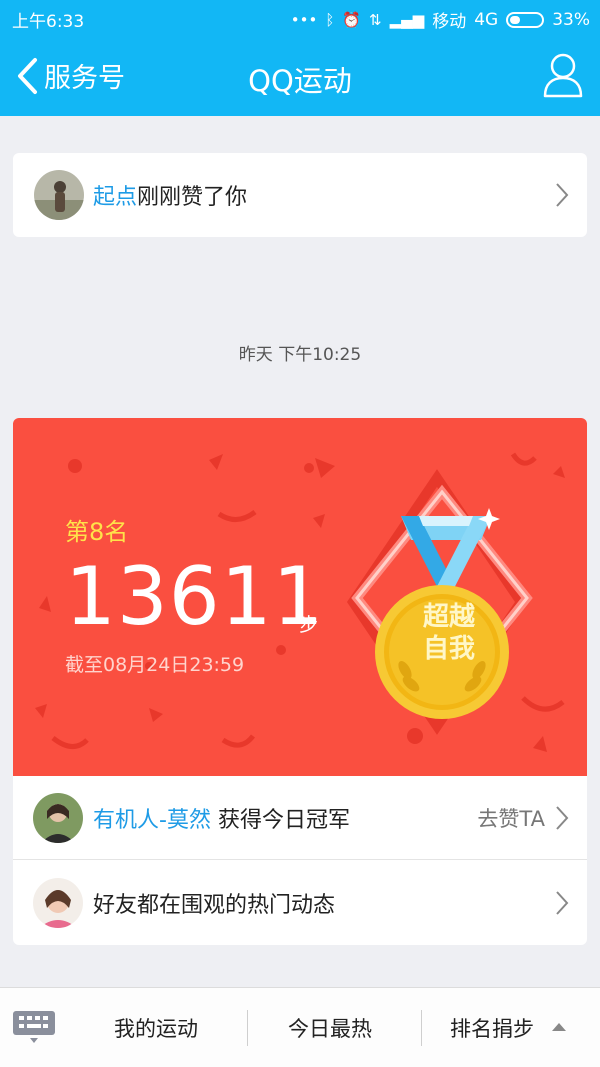 This screenshot has height=1067, width=600. What do you see at coordinates (525, 19) in the screenshot?
I see `battery-icon` at bounding box center [525, 19].